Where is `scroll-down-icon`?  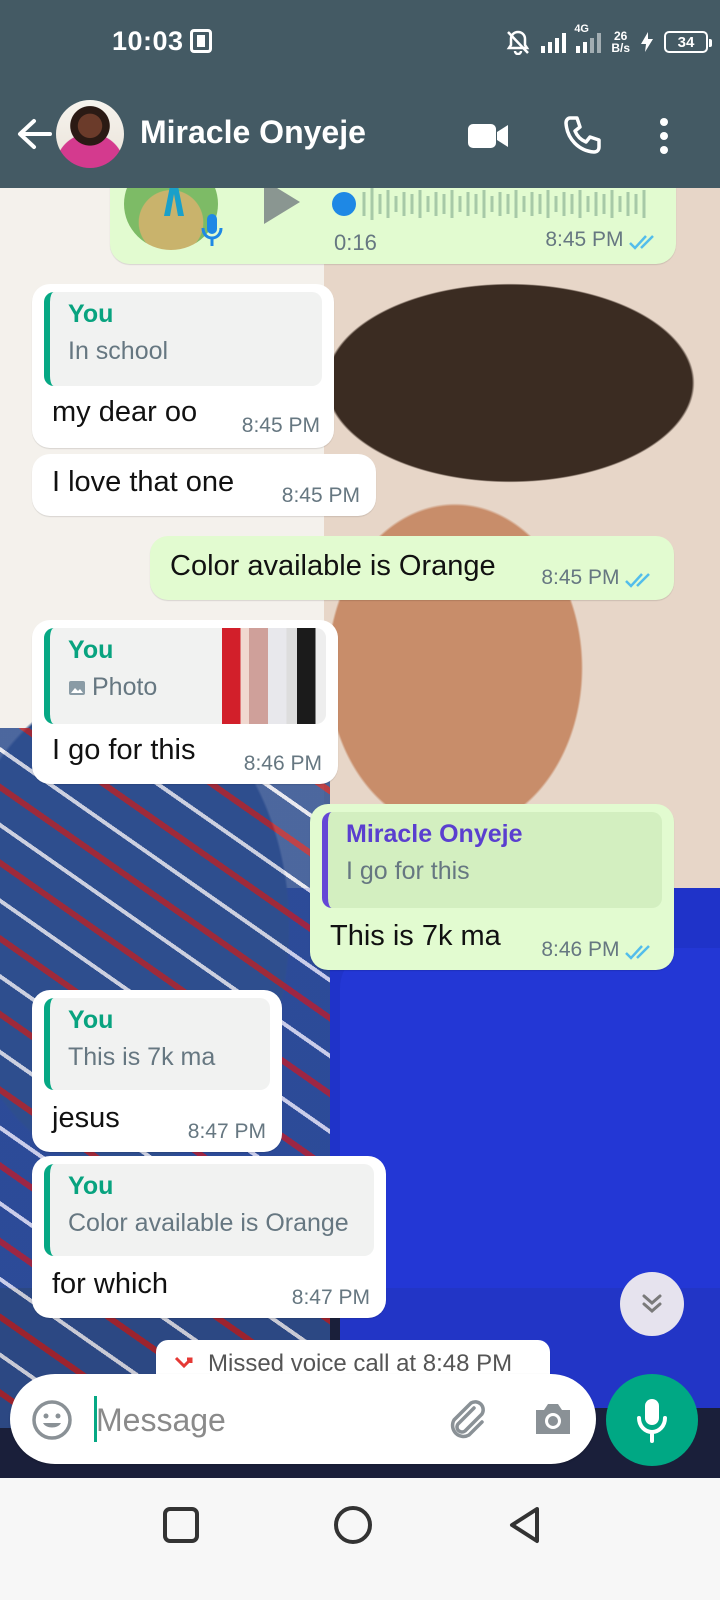
scroll-down-icon is located at coordinates (652, 1303).